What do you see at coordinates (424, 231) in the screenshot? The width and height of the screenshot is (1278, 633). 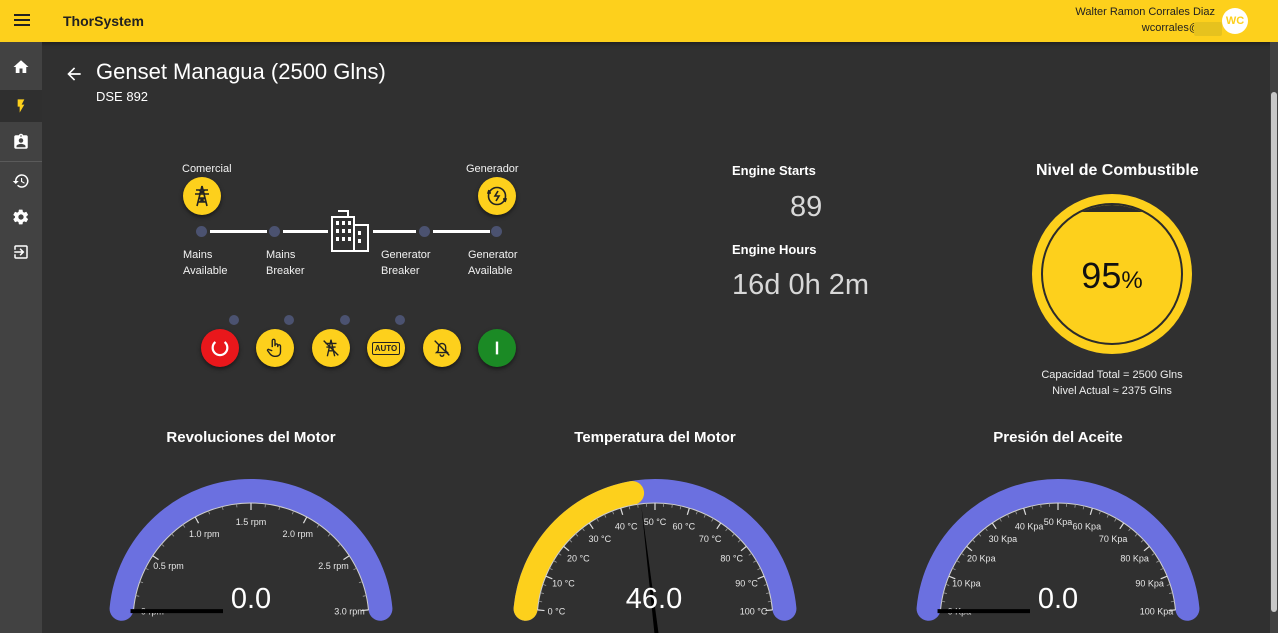 I see `generator-breaker-indicator` at bounding box center [424, 231].